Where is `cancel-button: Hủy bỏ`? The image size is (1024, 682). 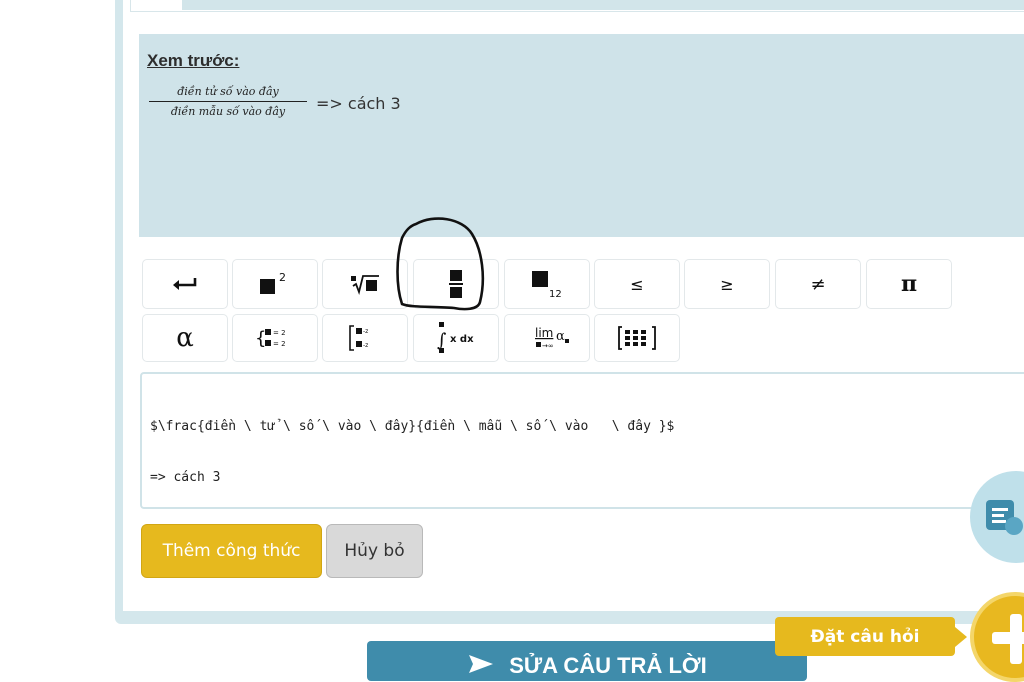 cancel-button: Hủy bỏ is located at coordinates (374, 551).